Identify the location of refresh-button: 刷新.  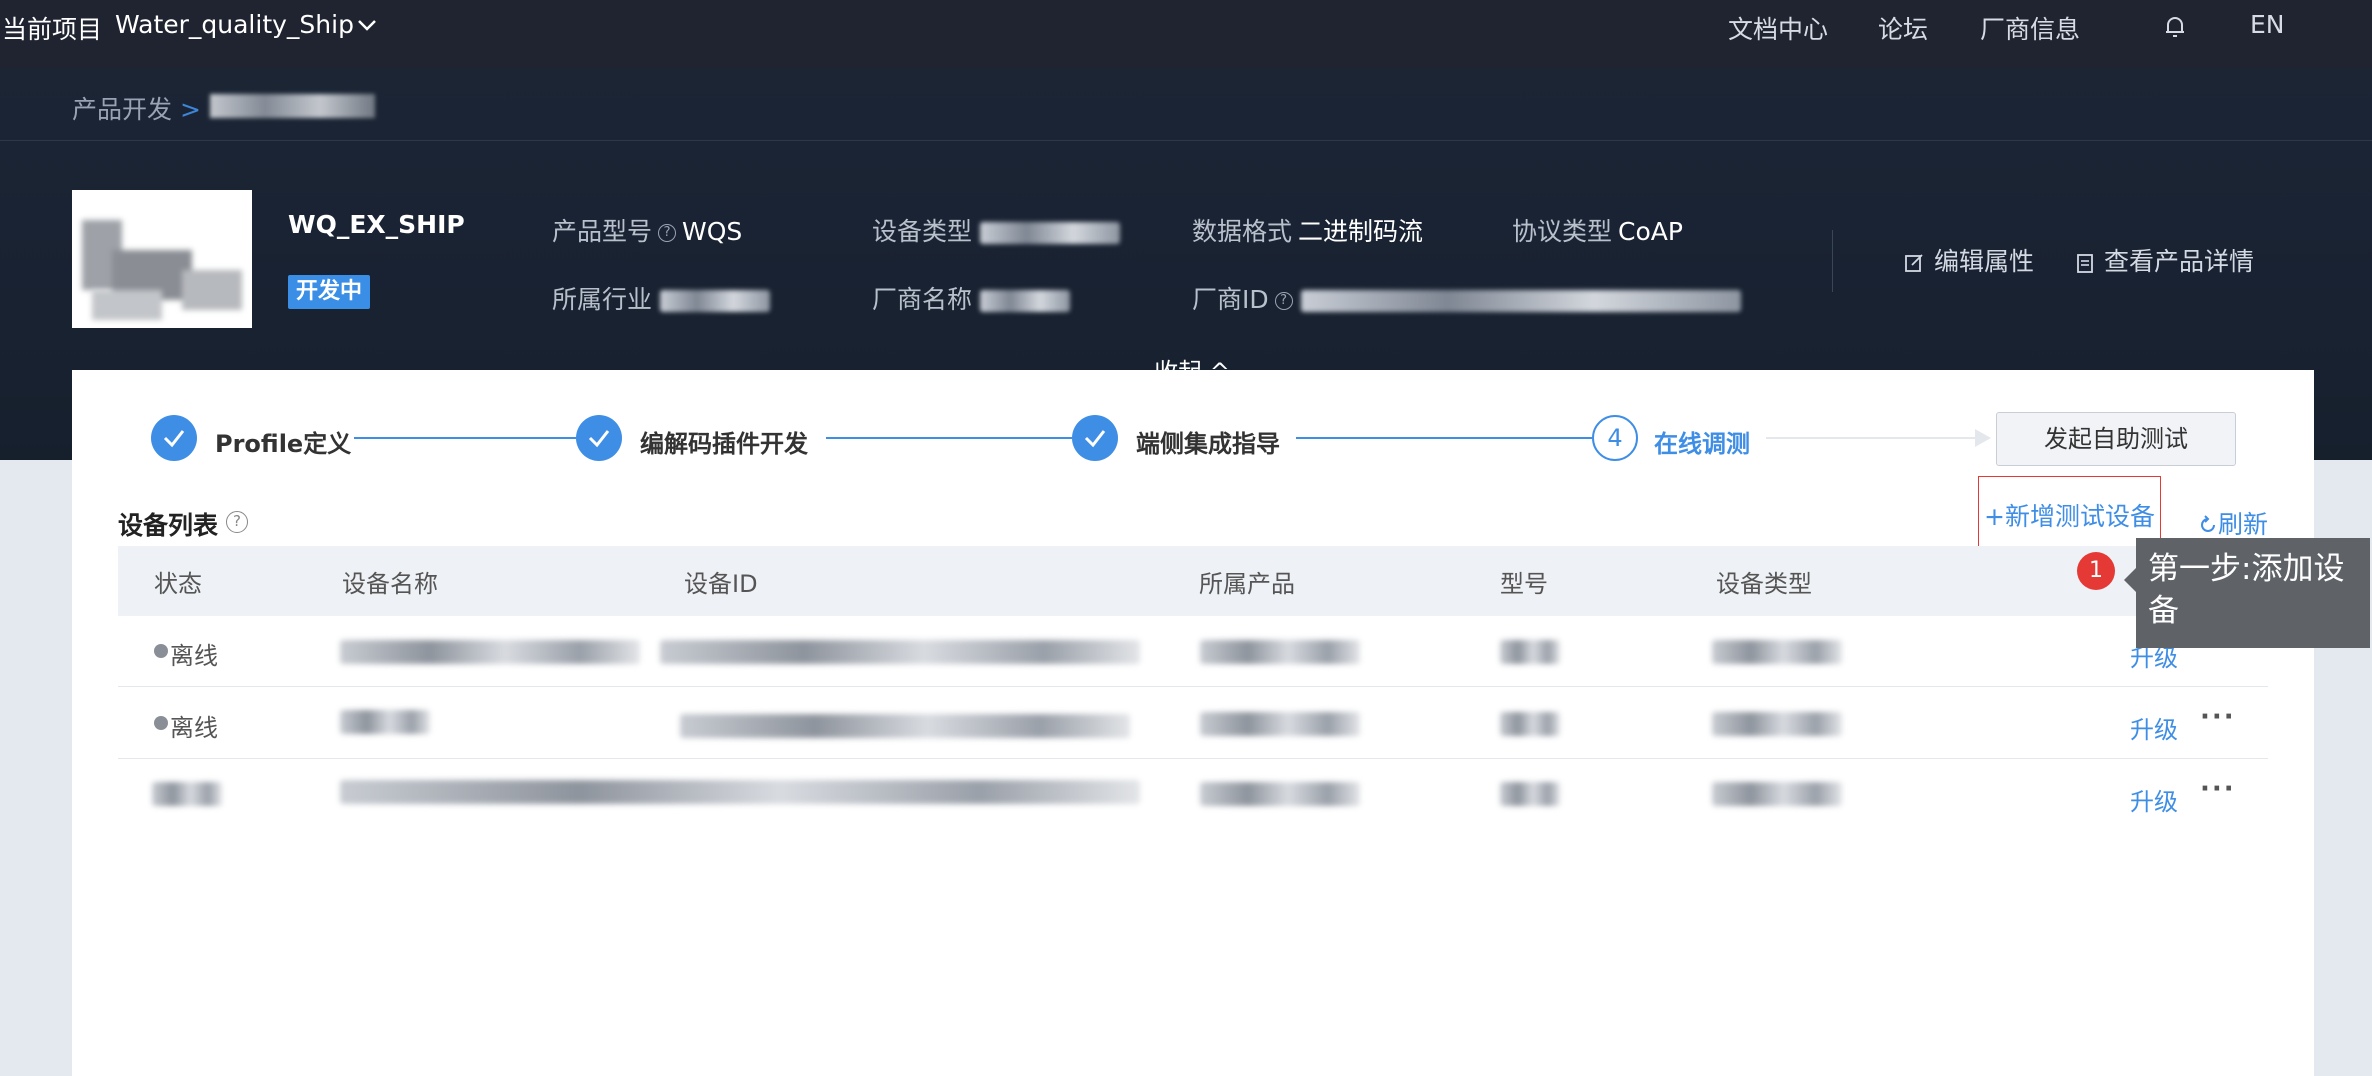
(2233, 523).